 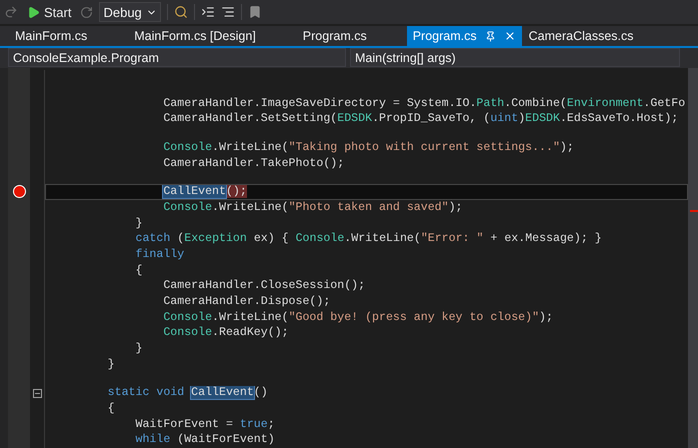 I want to click on code-line: CameraHandler.SetSetting(EDSDK.PropID_SaveTo, (uint)EDSDK.EdsSaveTo.Host);, so click(x=421, y=119).